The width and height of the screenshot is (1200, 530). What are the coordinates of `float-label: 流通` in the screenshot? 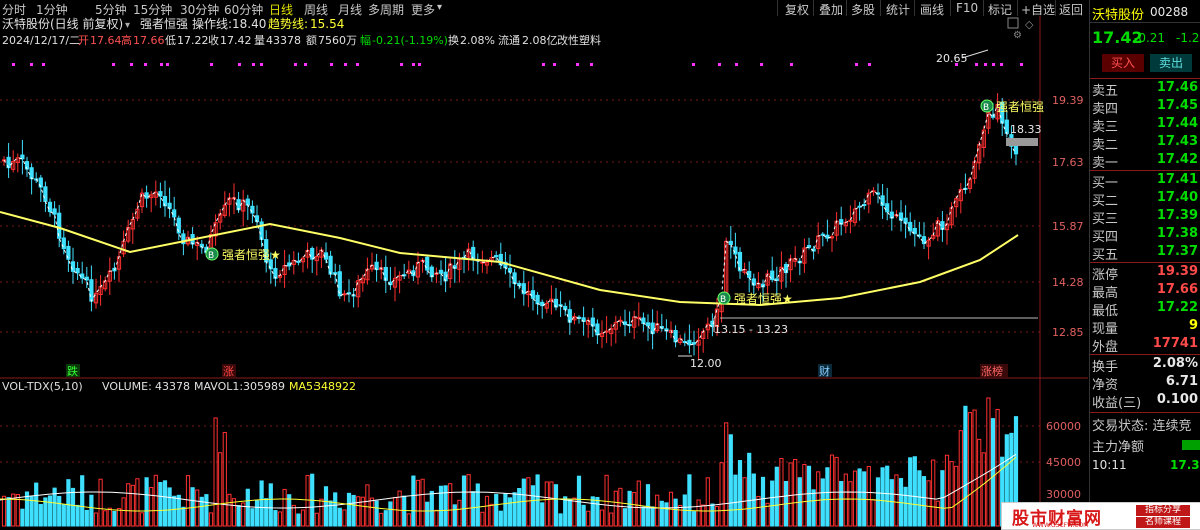 It's located at (509, 40).